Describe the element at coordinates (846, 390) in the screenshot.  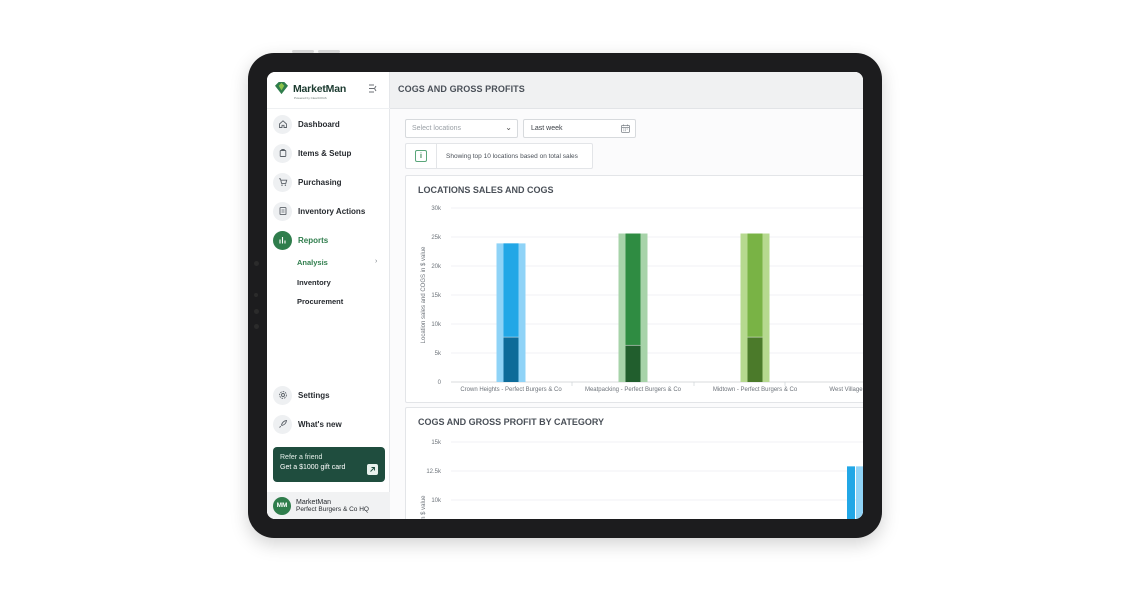
I see `x-tick-label: West Village` at that location.